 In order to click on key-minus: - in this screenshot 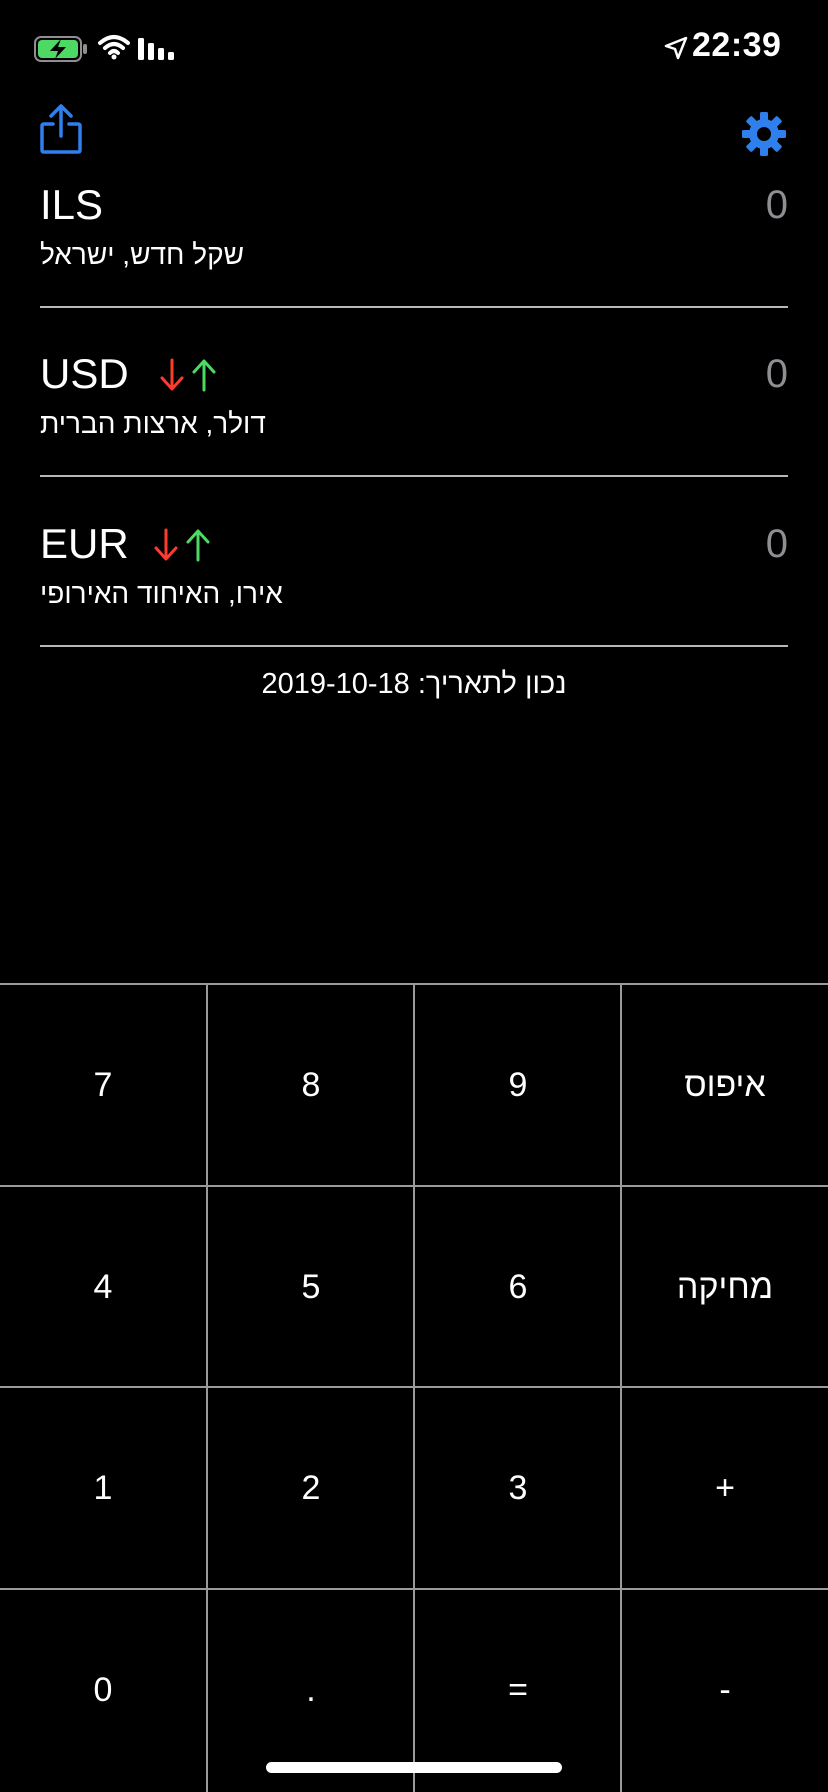, I will do `click(725, 1690)`.